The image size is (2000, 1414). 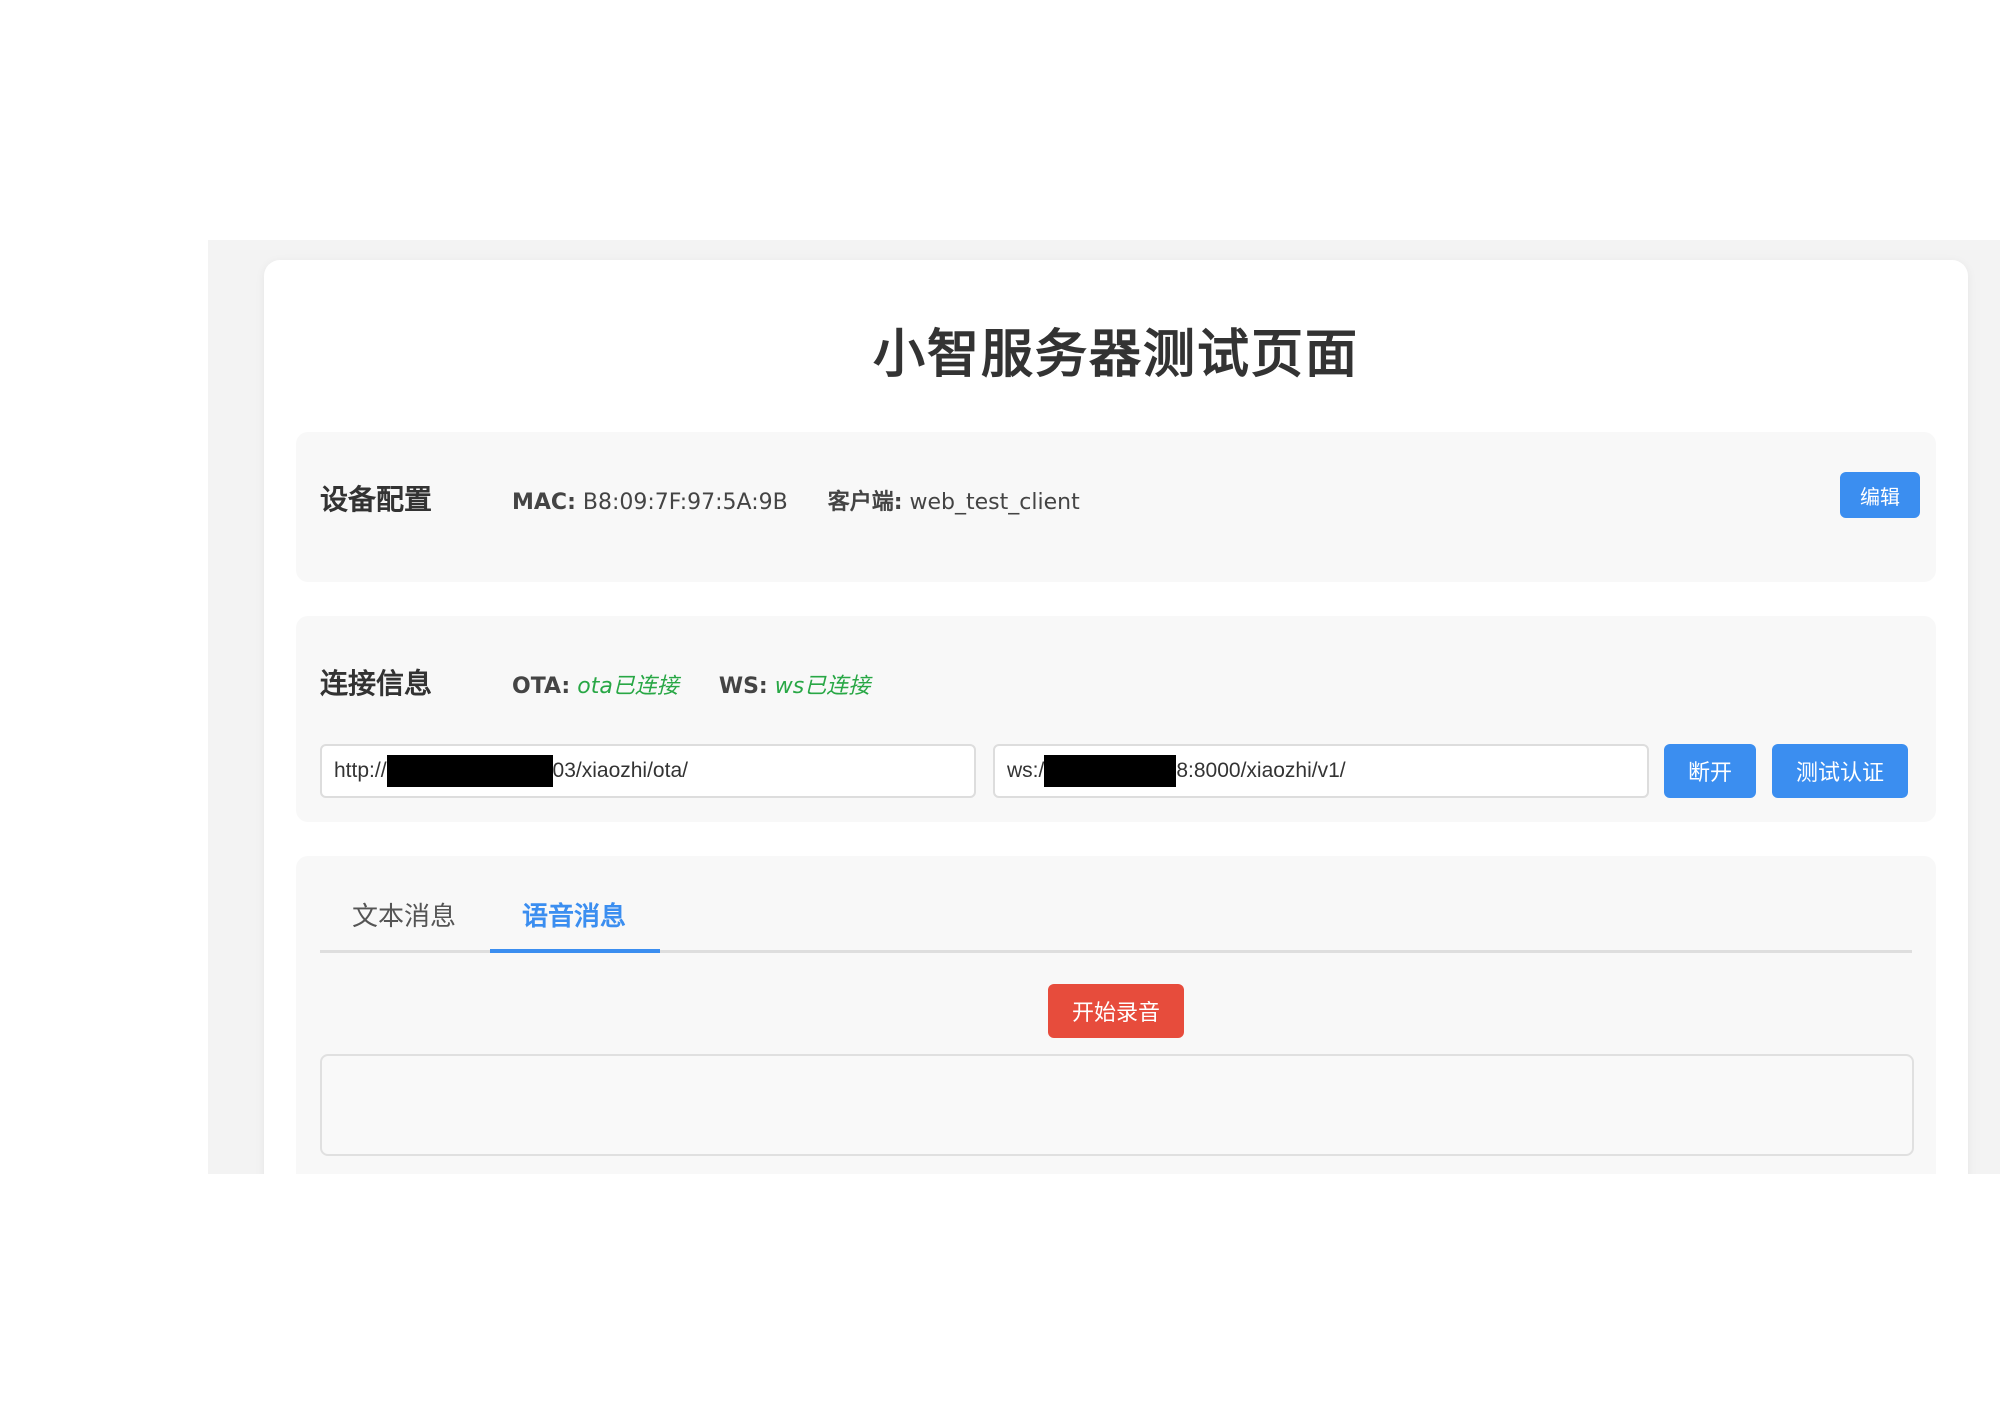 What do you see at coordinates (1115, 355) in the screenshot?
I see `page-title: 小智服务器测试页面` at bounding box center [1115, 355].